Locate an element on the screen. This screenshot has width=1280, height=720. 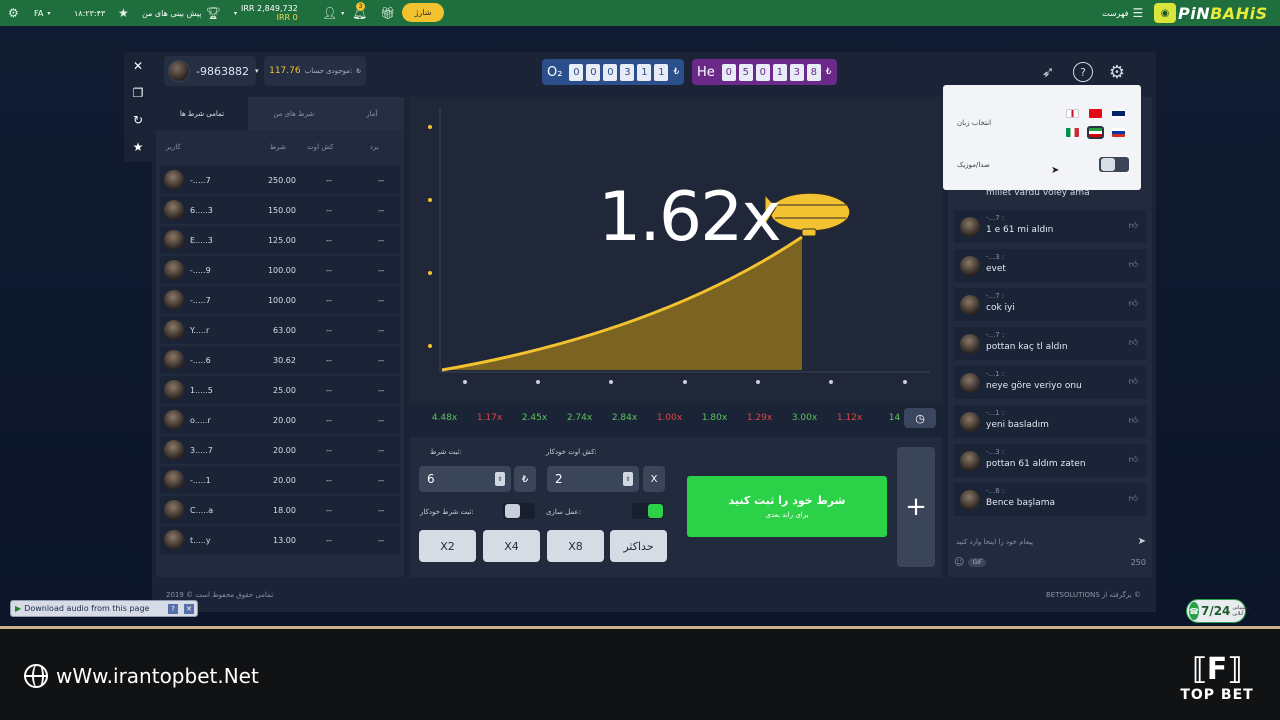
window-icon: ❐ is located at coordinates (138, 93).